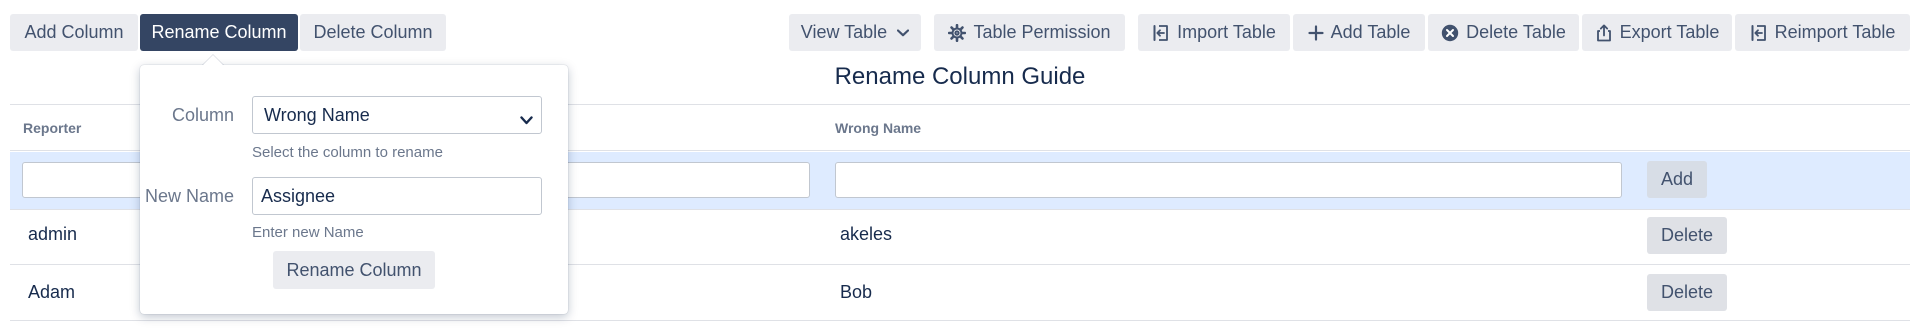 The image size is (1920, 328). I want to click on new-wrong-name-input, so click(1228, 180).